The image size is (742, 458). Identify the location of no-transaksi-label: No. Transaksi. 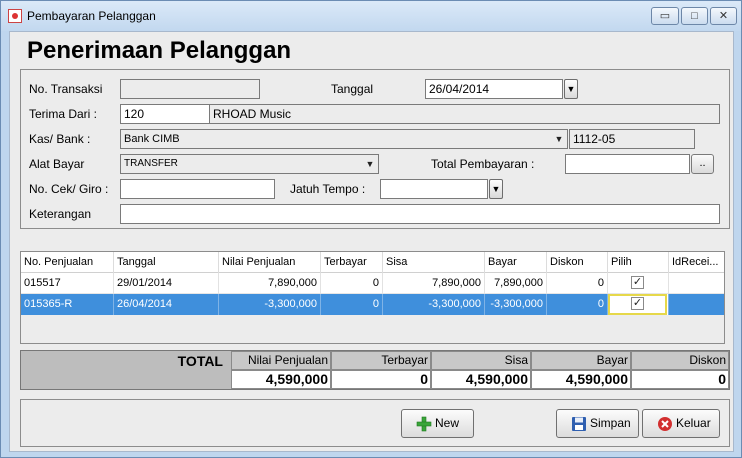
(66, 89).